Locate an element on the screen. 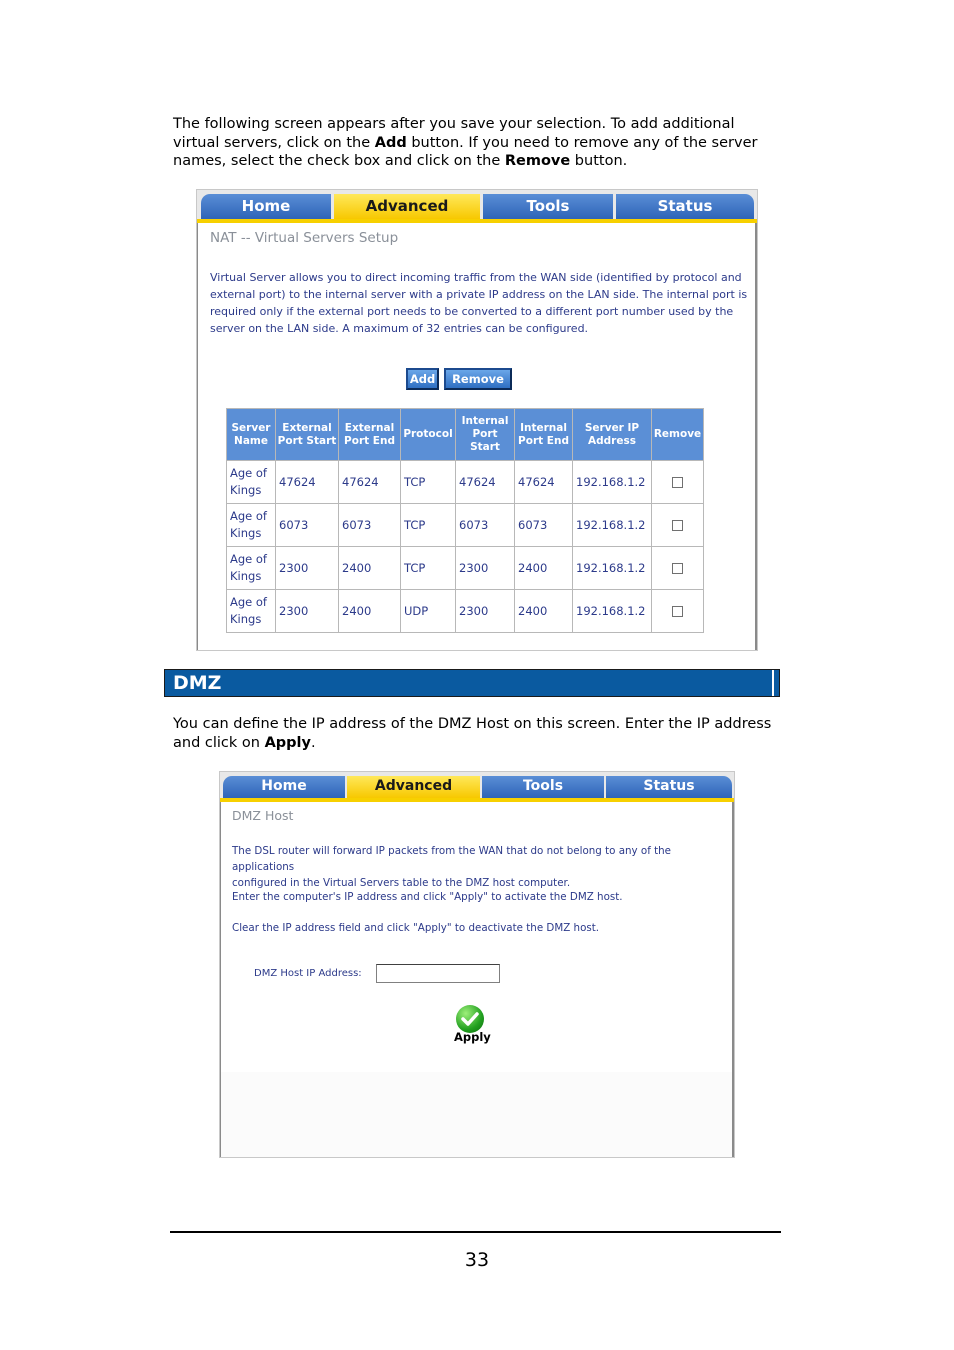 The height and width of the screenshot is (1350, 954). col-internal-port-end: Internal Port End is located at coordinates (543, 434).